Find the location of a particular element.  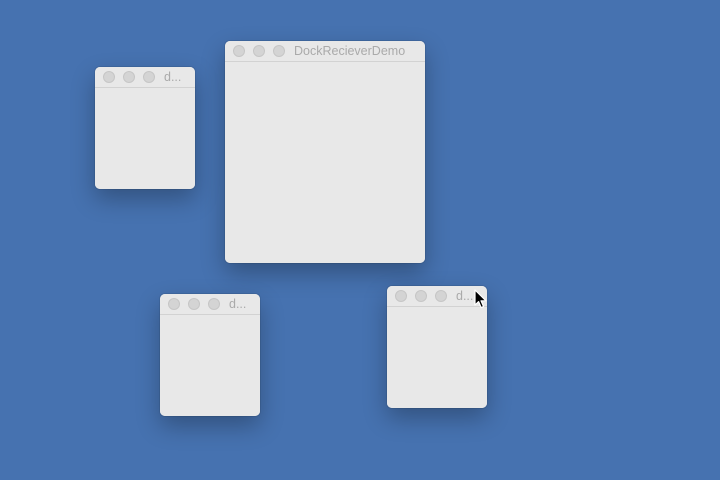

window-title: DockRecieverDemo is located at coordinates (350, 51).